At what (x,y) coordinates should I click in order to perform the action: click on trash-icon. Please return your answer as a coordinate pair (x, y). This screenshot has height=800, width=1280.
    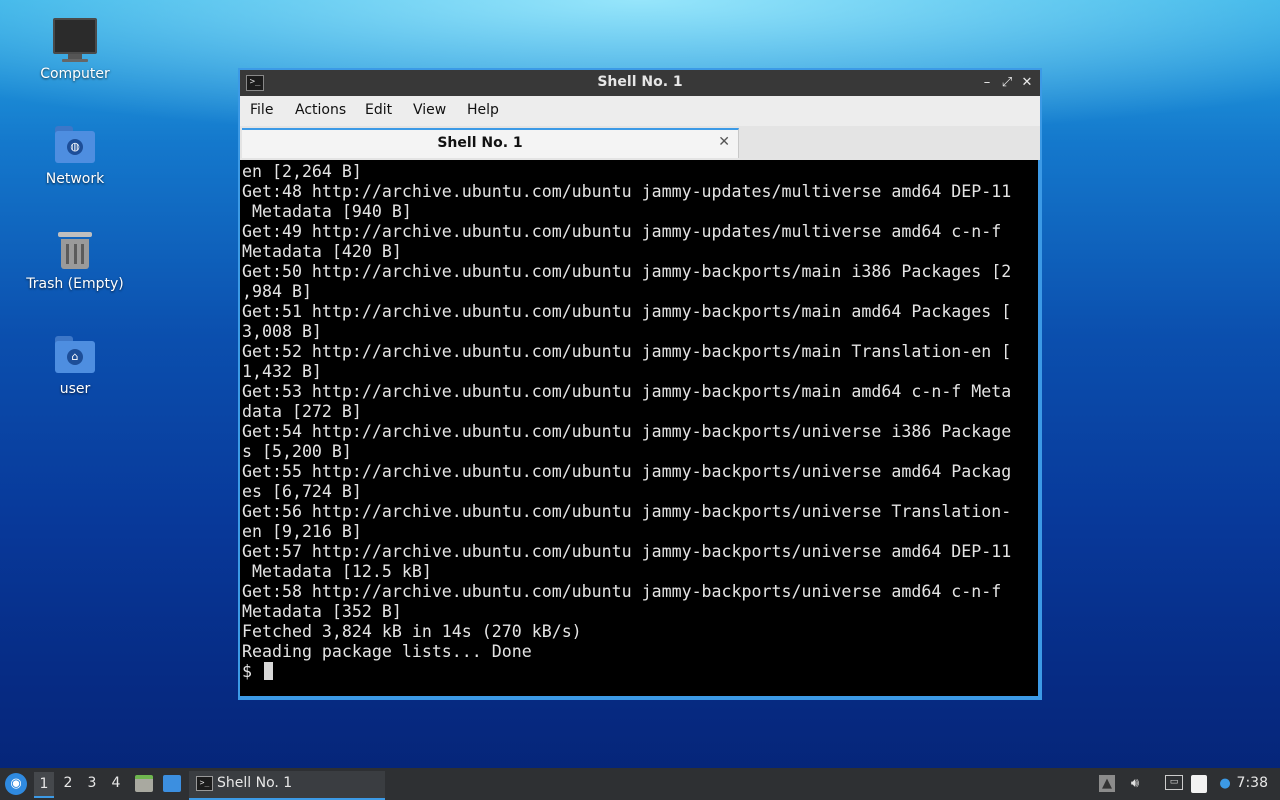
    Looking at the image, I should click on (75, 250).